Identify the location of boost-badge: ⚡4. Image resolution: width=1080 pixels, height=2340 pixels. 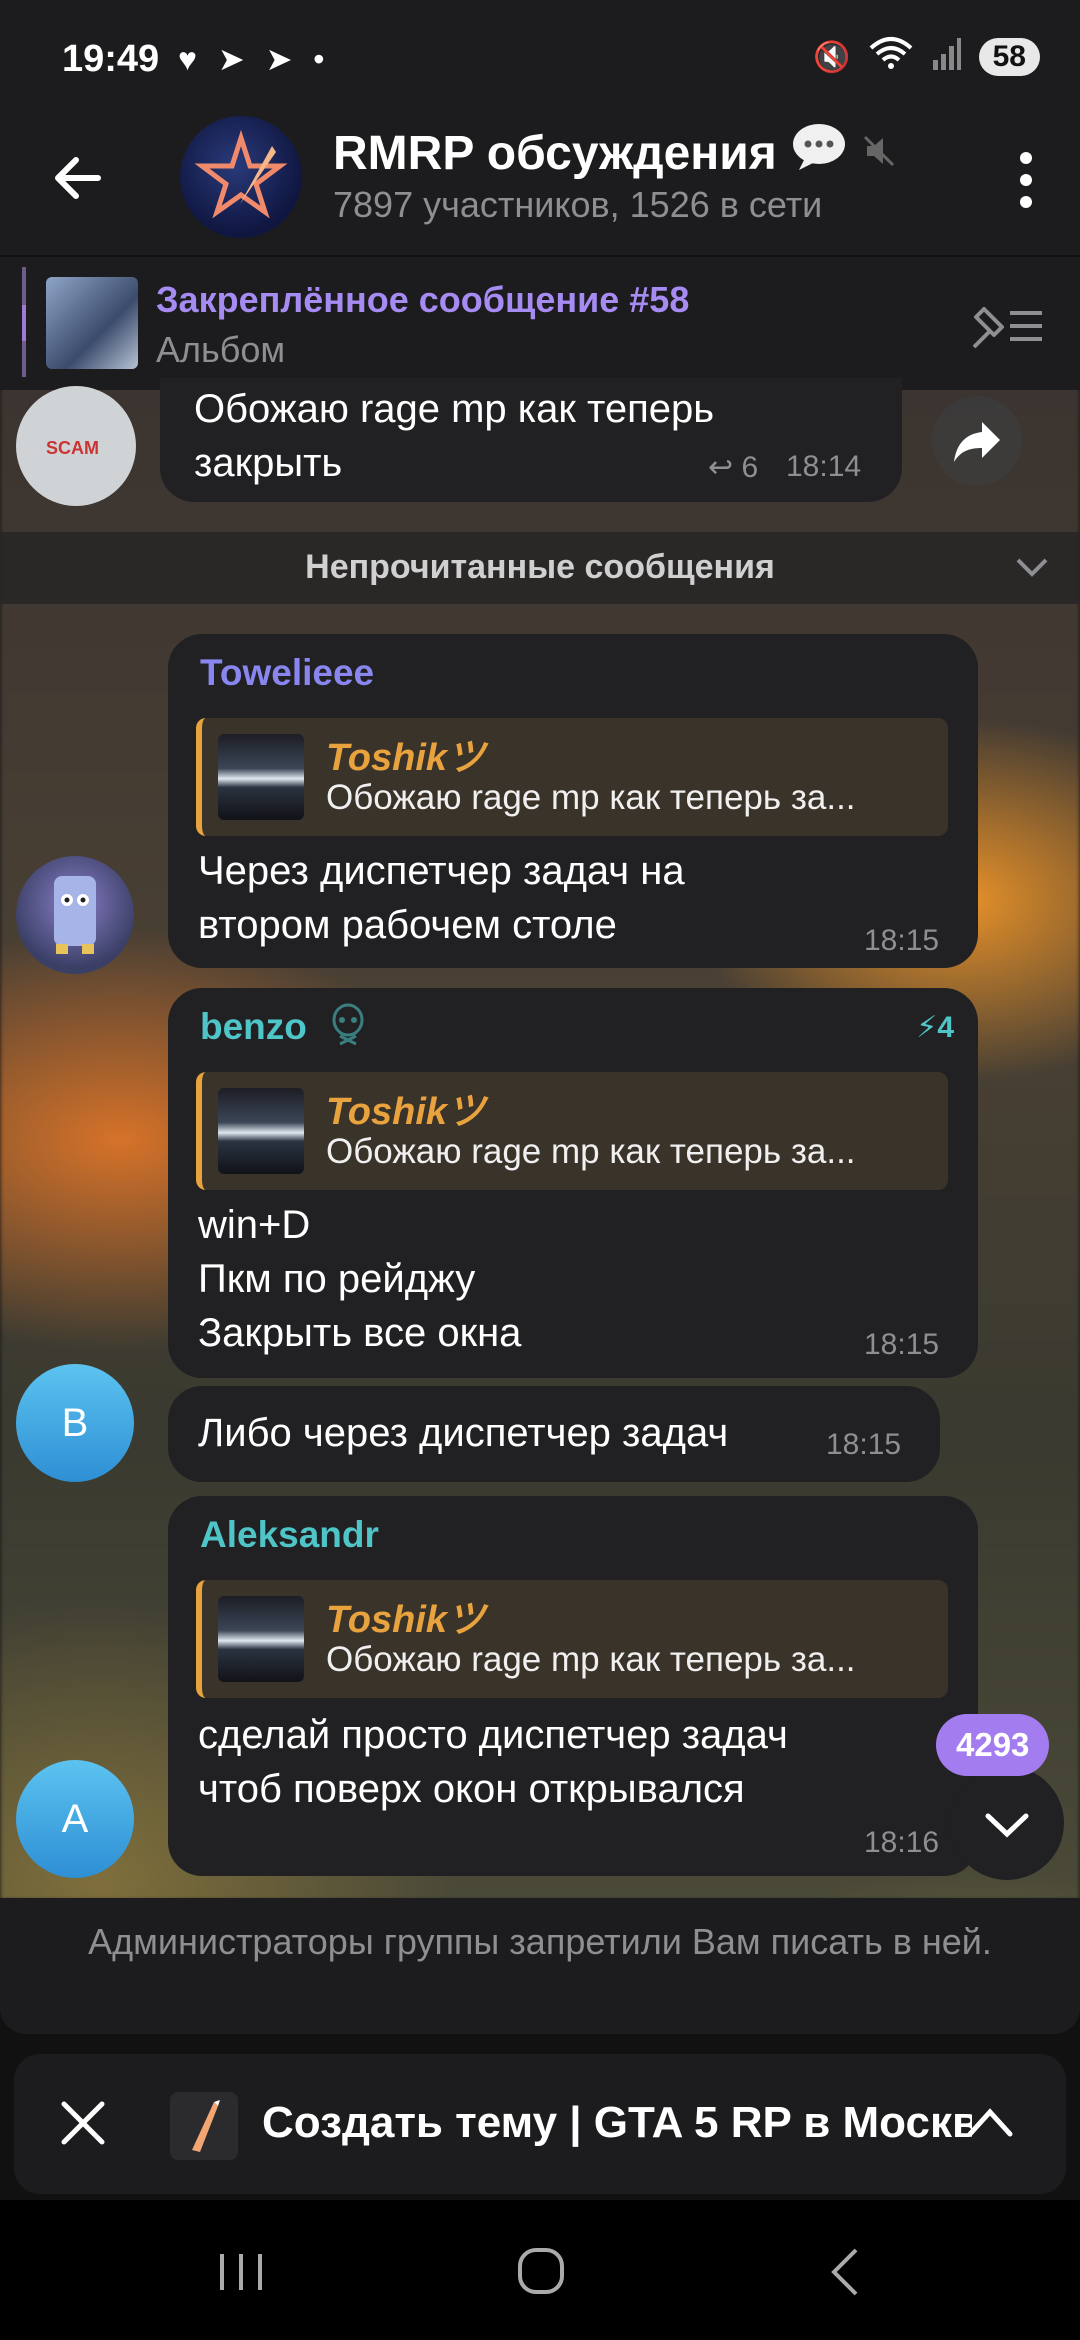
(935, 1027).